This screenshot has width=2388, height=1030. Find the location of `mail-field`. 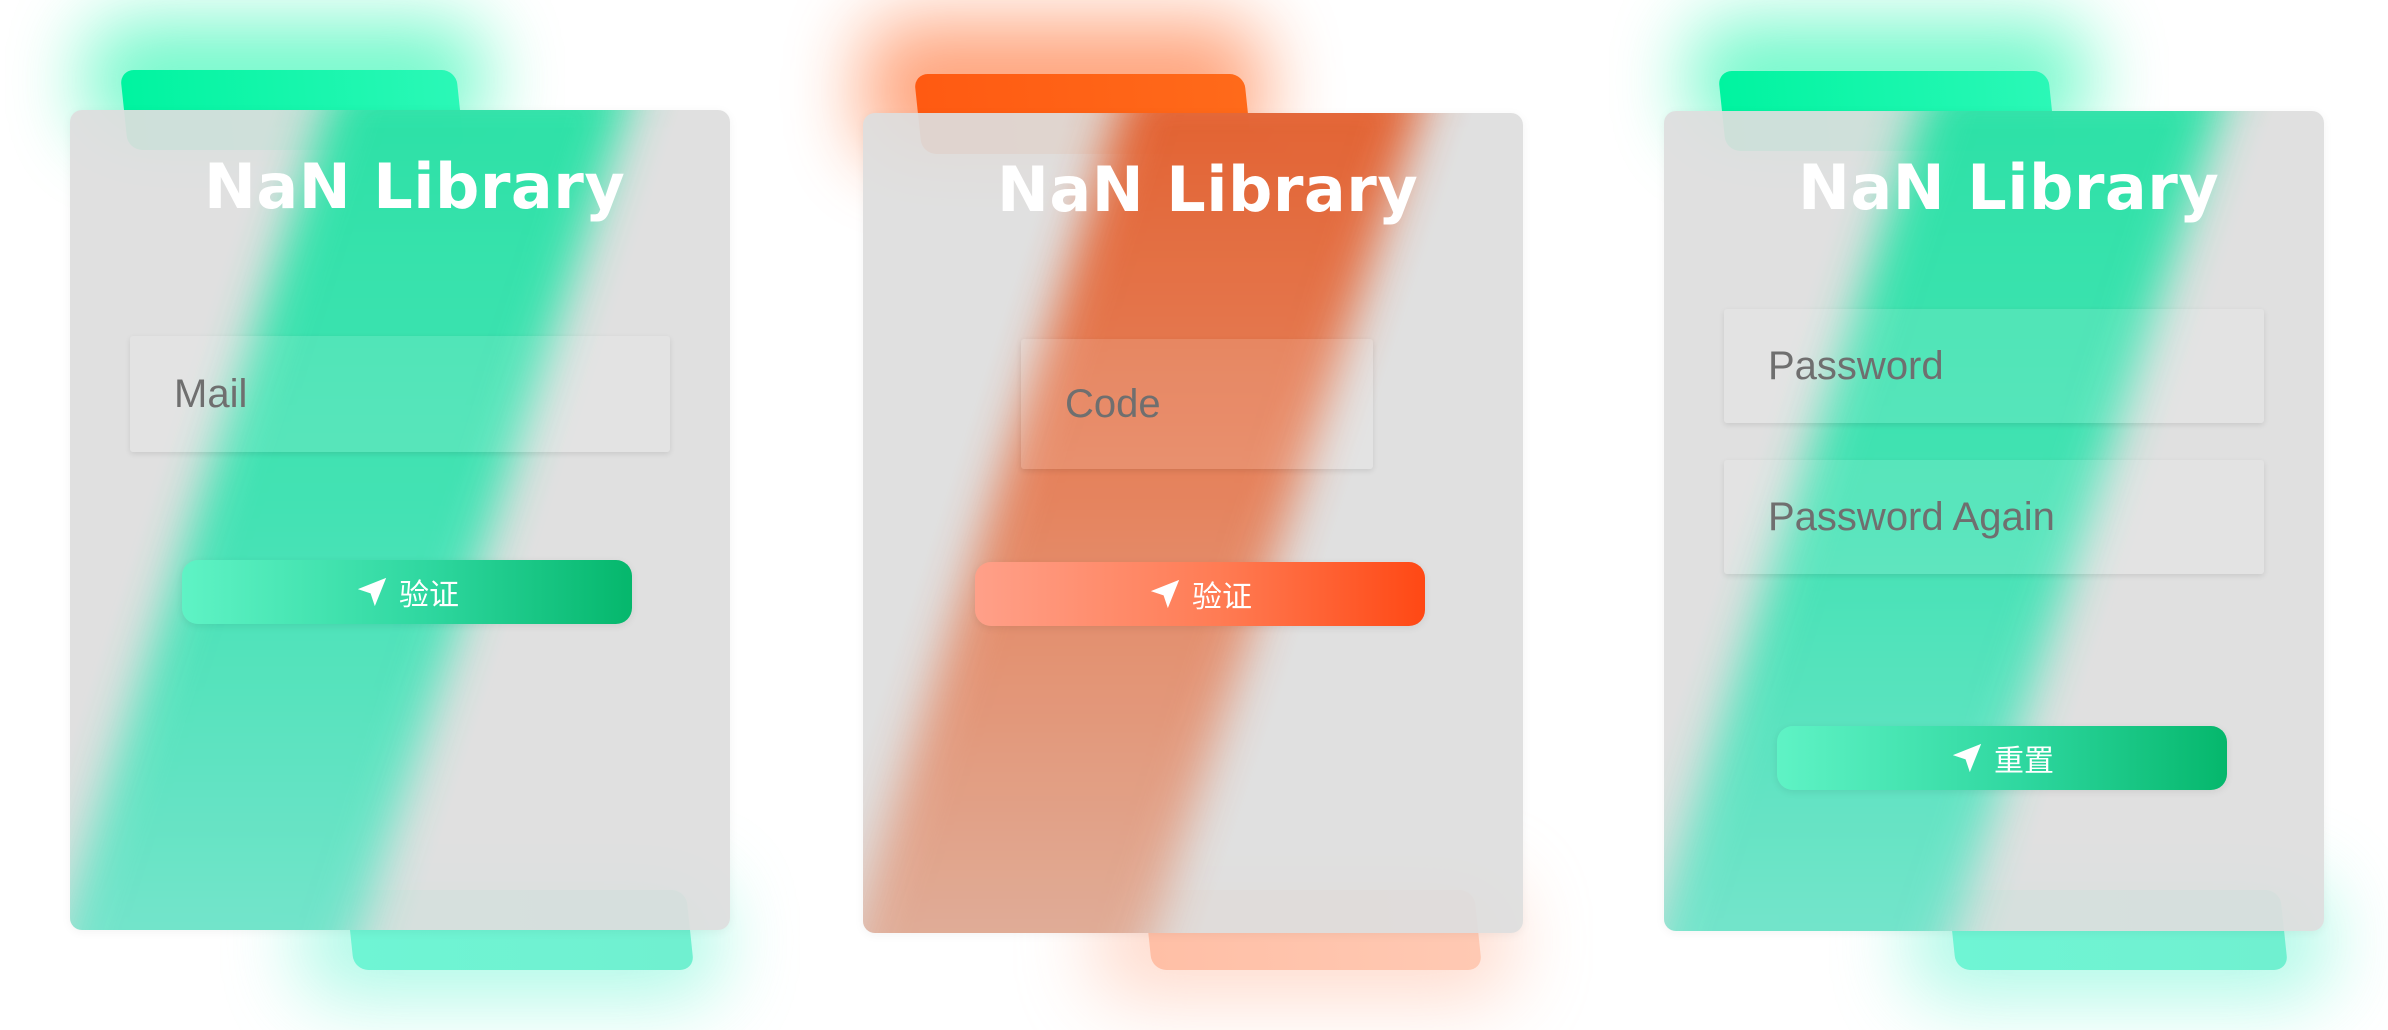

mail-field is located at coordinates (400, 394).